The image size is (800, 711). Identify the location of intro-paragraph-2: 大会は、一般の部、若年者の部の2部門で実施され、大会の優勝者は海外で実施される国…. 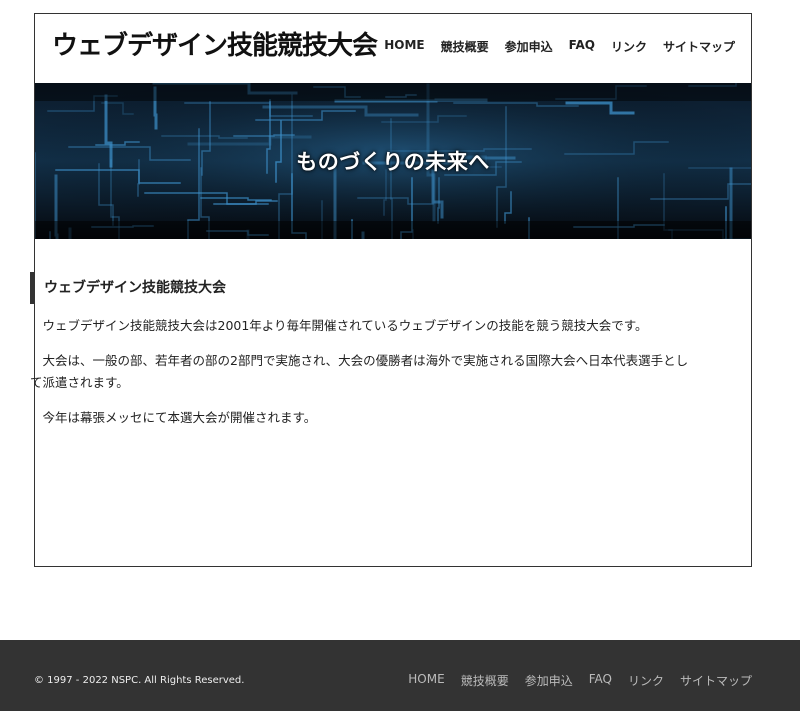
(359, 371).